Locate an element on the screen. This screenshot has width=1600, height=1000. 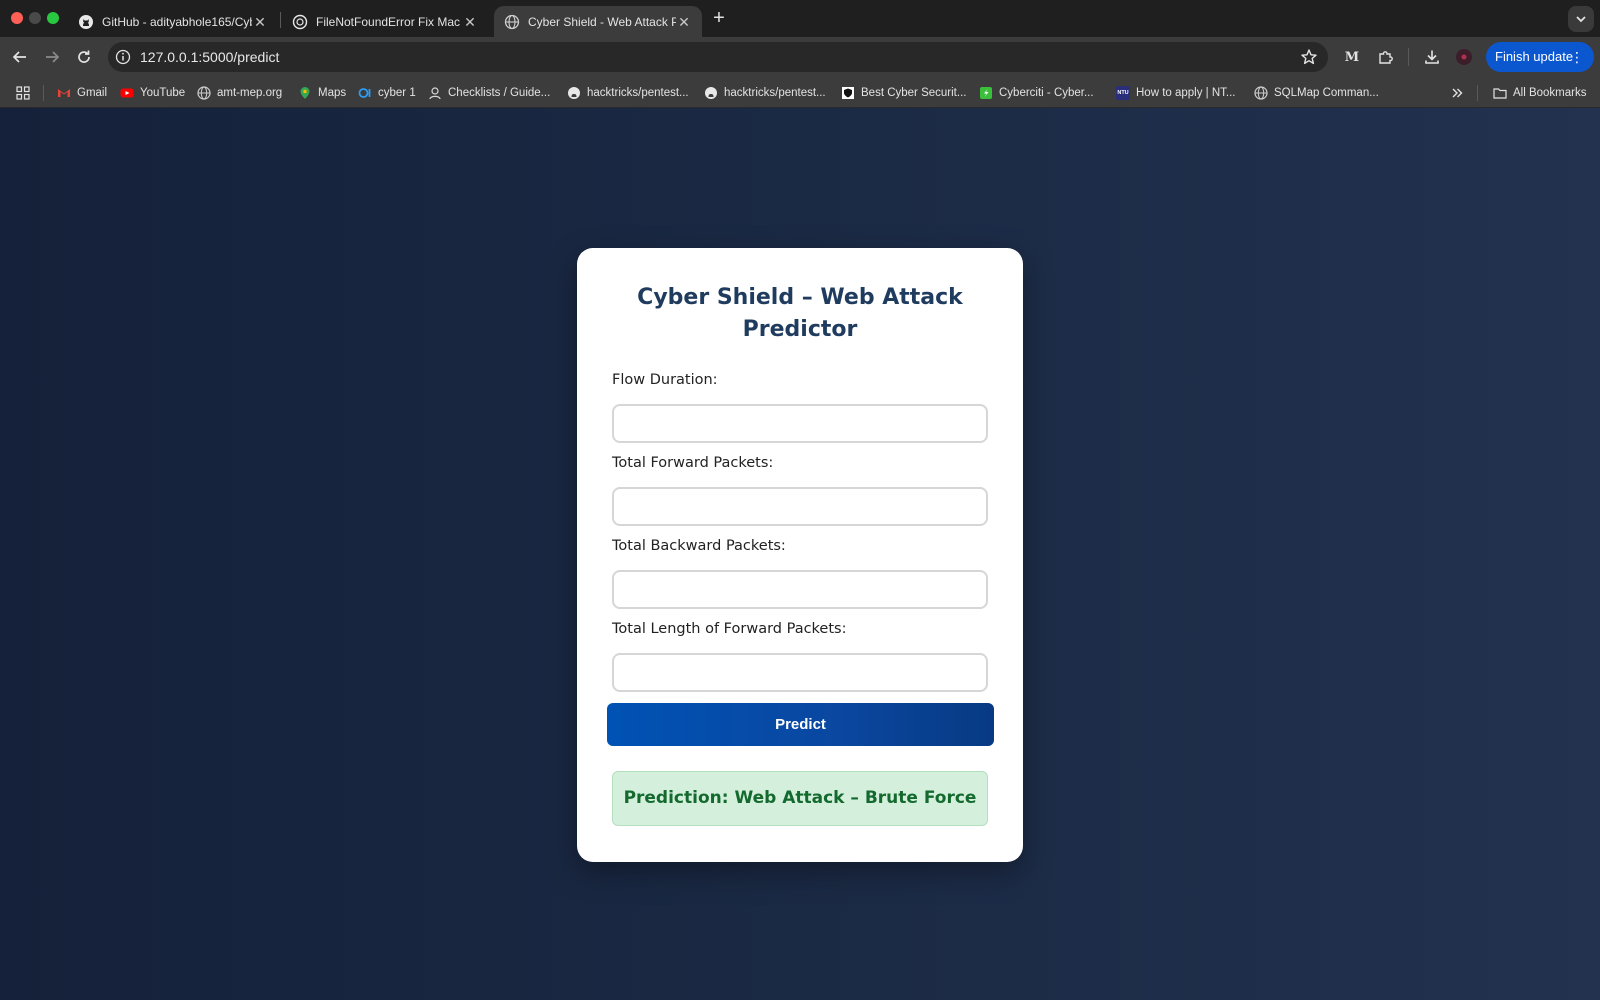
openai-icon is located at coordinates (300, 21).